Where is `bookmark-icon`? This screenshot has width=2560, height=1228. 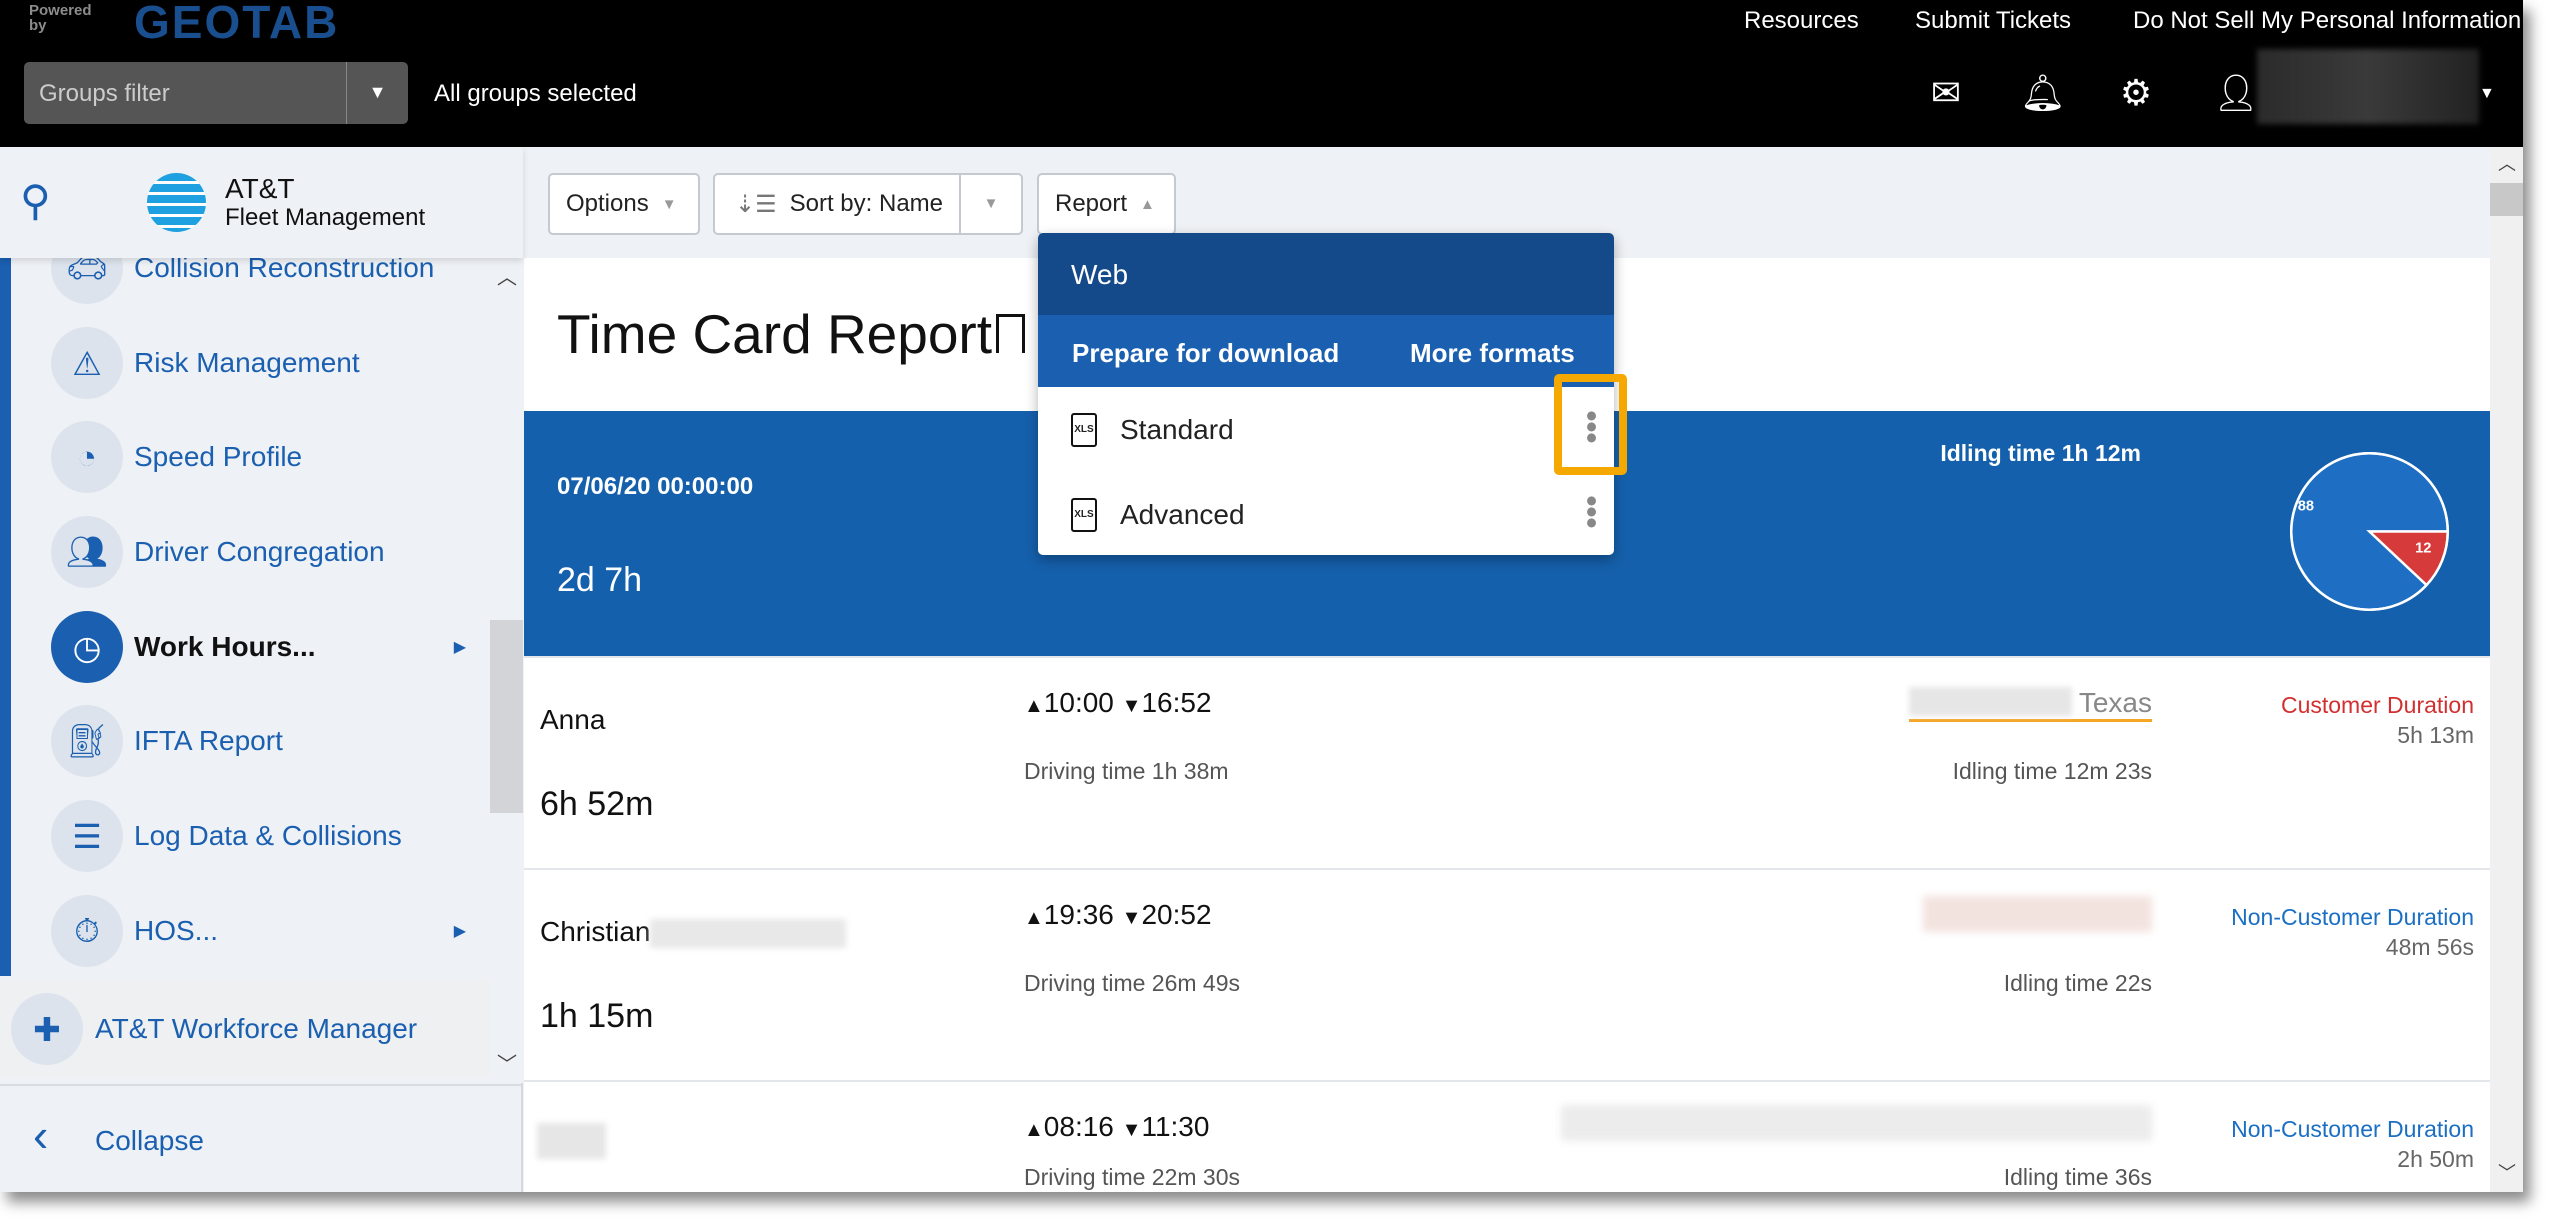 bookmark-icon is located at coordinates (1010, 333).